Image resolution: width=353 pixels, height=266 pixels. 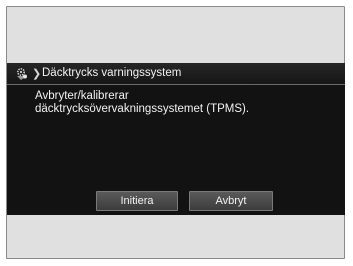 I want to click on message-line-2: däcktrycksövervakningssystemet (TPMS)., so click(x=142, y=109).